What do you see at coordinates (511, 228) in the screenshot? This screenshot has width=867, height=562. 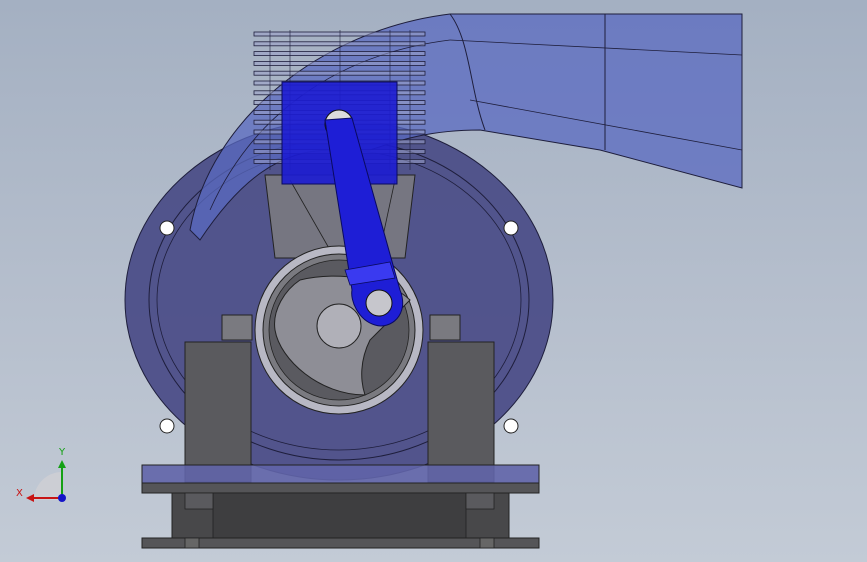 I see `bolt-hole-top-right` at bounding box center [511, 228].